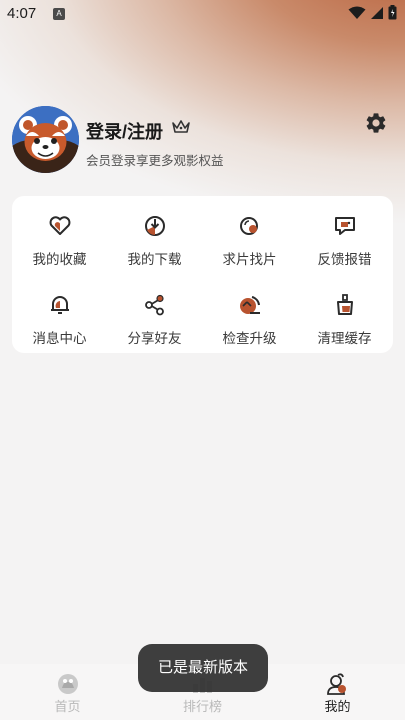 The height and width of the screenshot is (720, 405). Describe the element at coordinates (202, 14) in the screenshot. I see `status-bar: 4:07 A` at that location.